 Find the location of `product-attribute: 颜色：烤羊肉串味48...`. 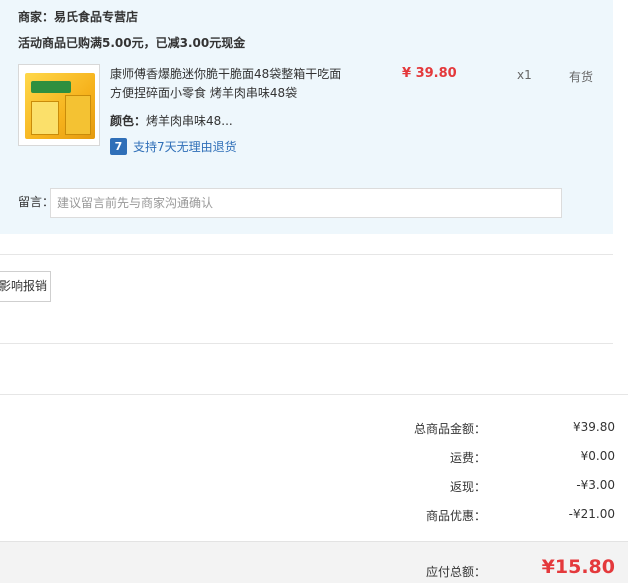

product-attribute: 颜色：烤羊肉串味48... is located at coordinates (171, 120).